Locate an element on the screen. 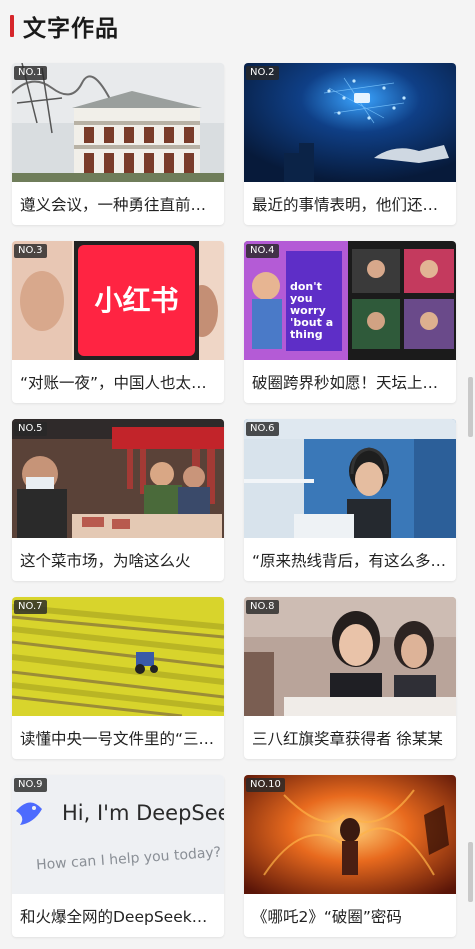 The width and height of the screenshot is (475, 949). rank-badge: NO.4 is located at coordinates (262, 251).